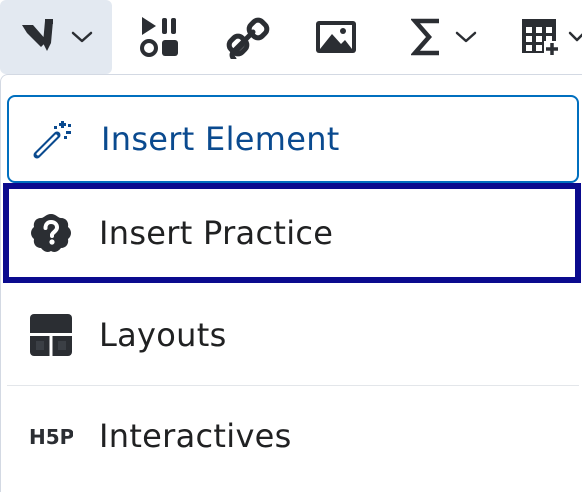 This screenshot has height=492, width=582. I want to click on h5p-icon: H5P, so click(51, 436).